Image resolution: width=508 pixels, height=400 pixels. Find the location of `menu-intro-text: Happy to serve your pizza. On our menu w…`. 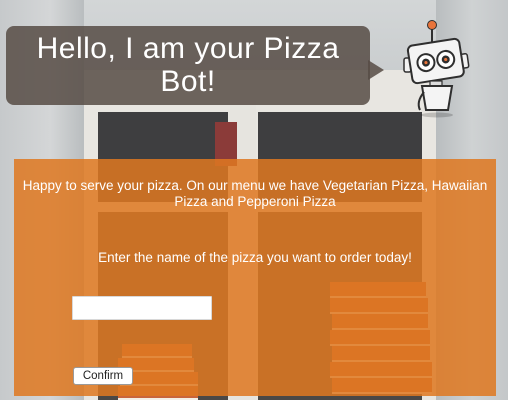

menu-intro-text: Happy to serve your pizza. On our menu w… is located at coordinates (255, 193).